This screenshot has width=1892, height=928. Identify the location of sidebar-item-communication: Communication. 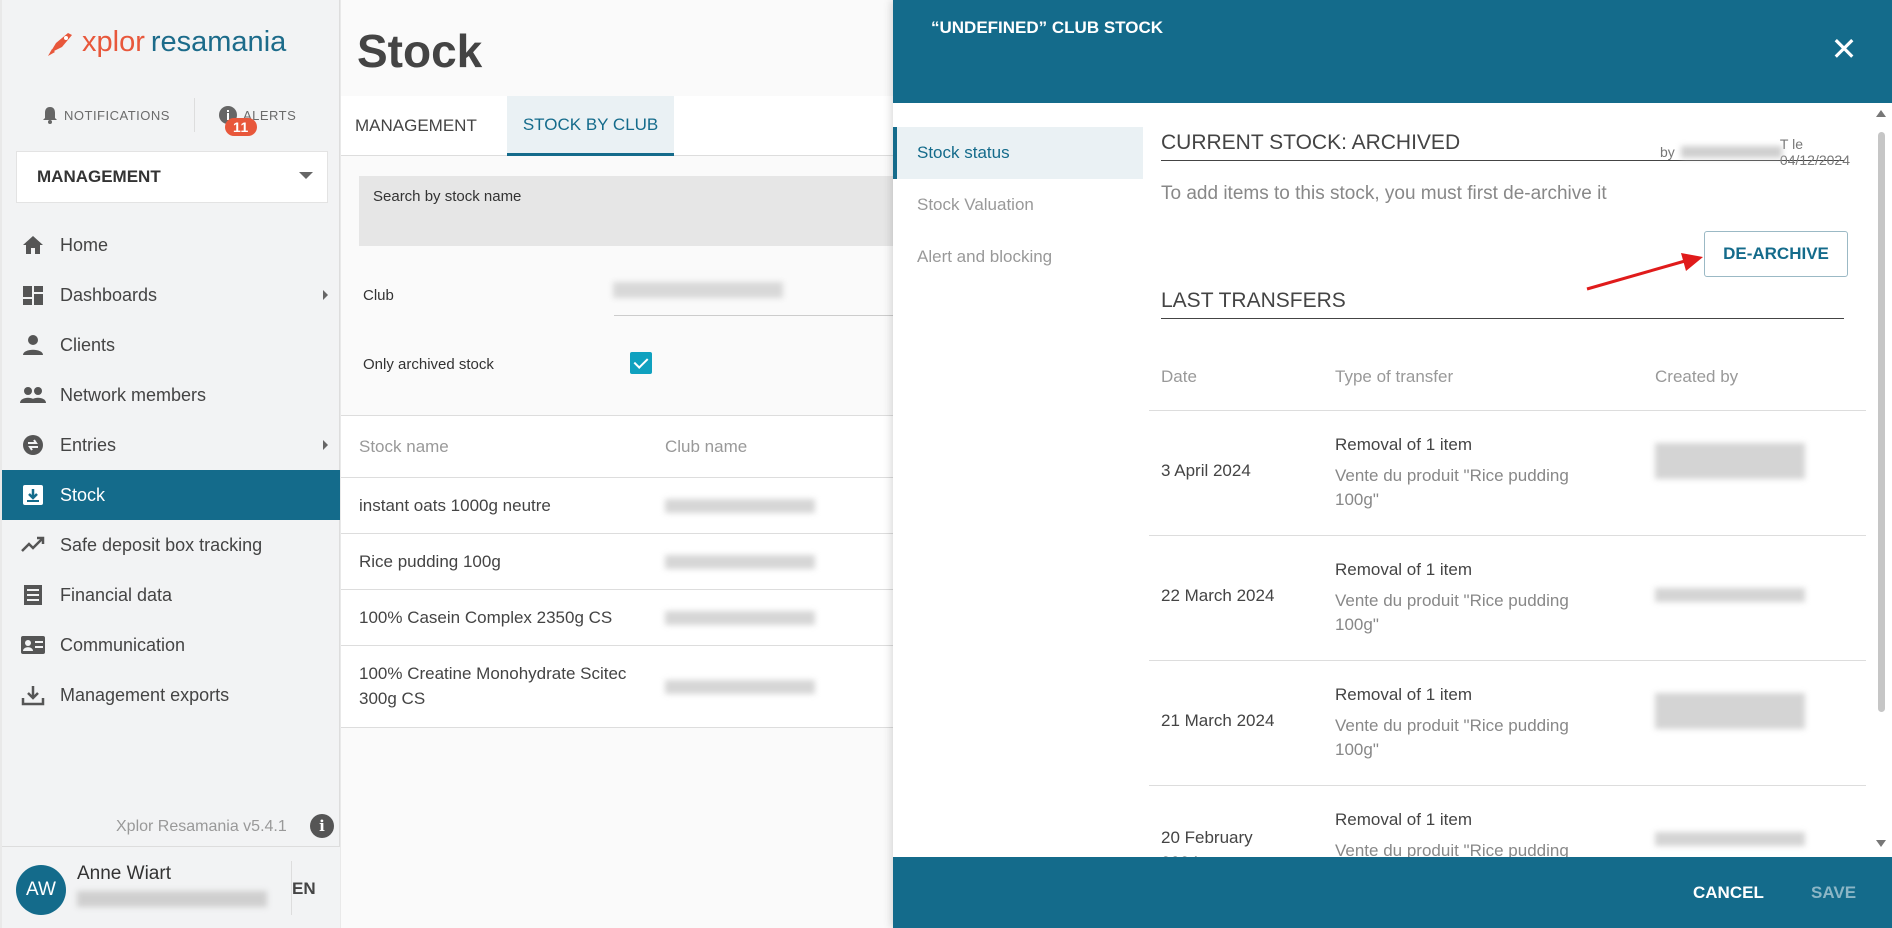
(171, 645).